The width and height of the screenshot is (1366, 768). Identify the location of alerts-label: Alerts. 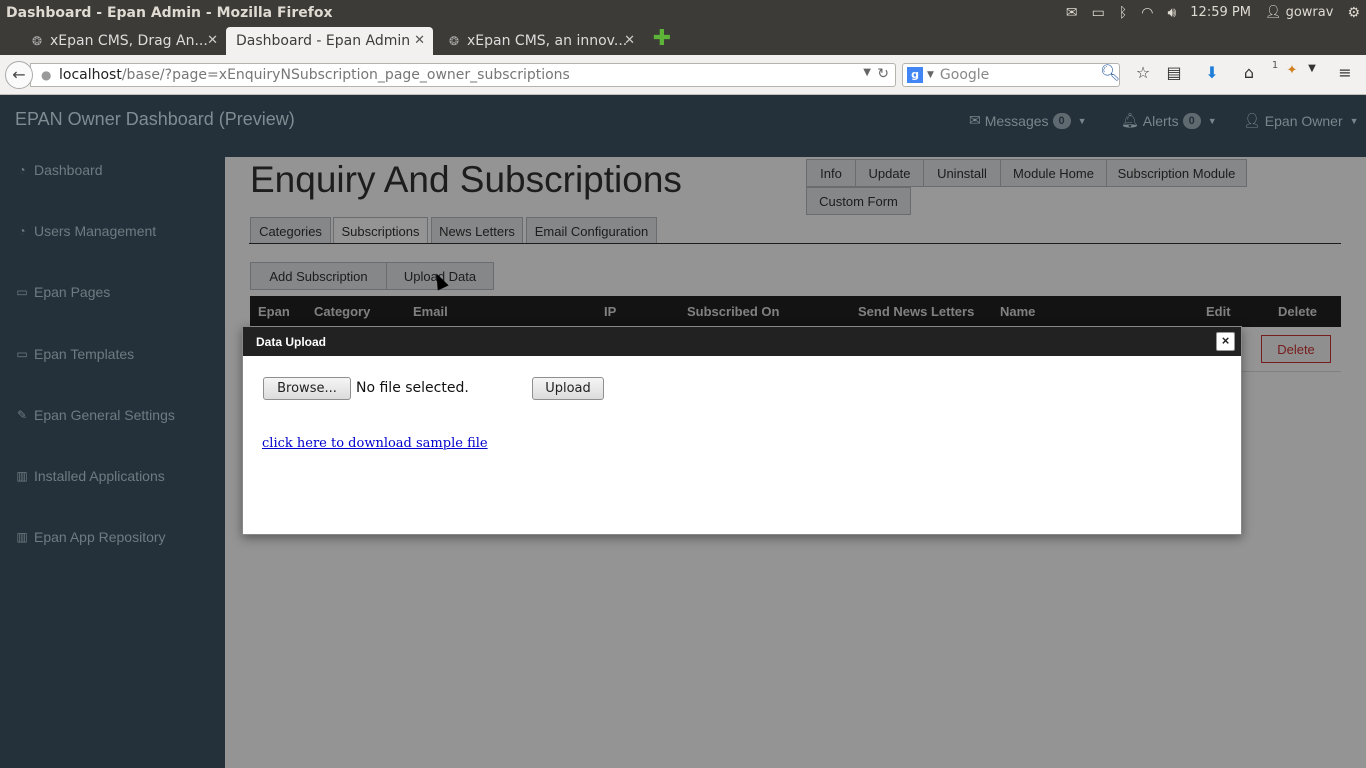
(1160, 120).